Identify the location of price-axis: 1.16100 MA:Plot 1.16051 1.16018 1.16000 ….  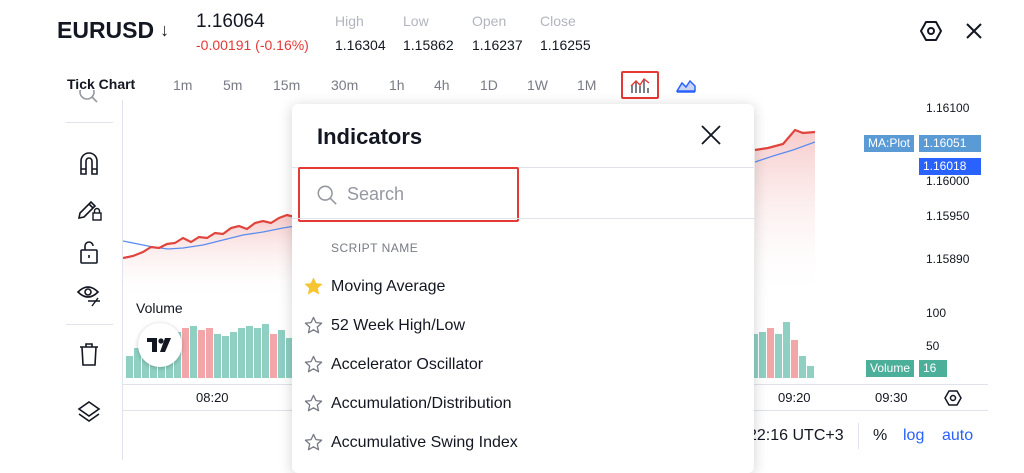
(926, 255).